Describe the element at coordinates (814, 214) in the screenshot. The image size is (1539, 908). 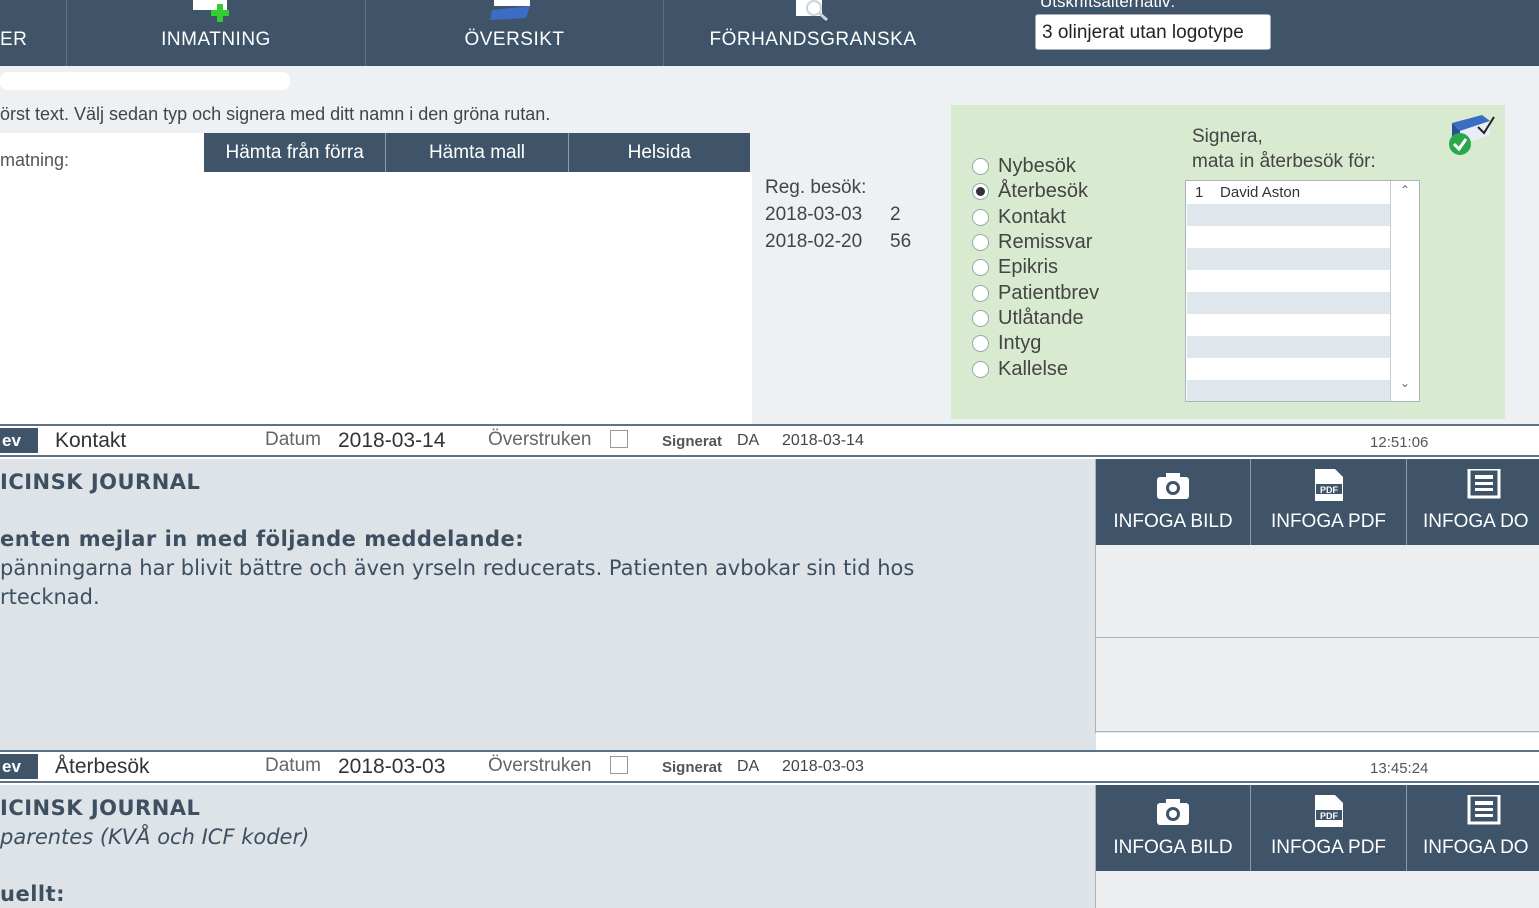
I see `reg-visit-date: 2018-03-03` at that location.